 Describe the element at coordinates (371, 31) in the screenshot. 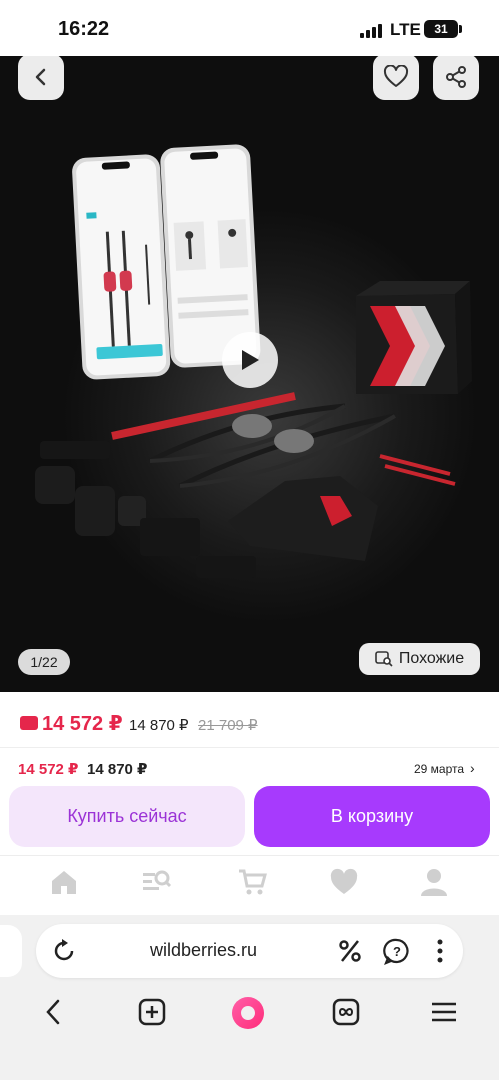

I see `signal-icon` at that location.